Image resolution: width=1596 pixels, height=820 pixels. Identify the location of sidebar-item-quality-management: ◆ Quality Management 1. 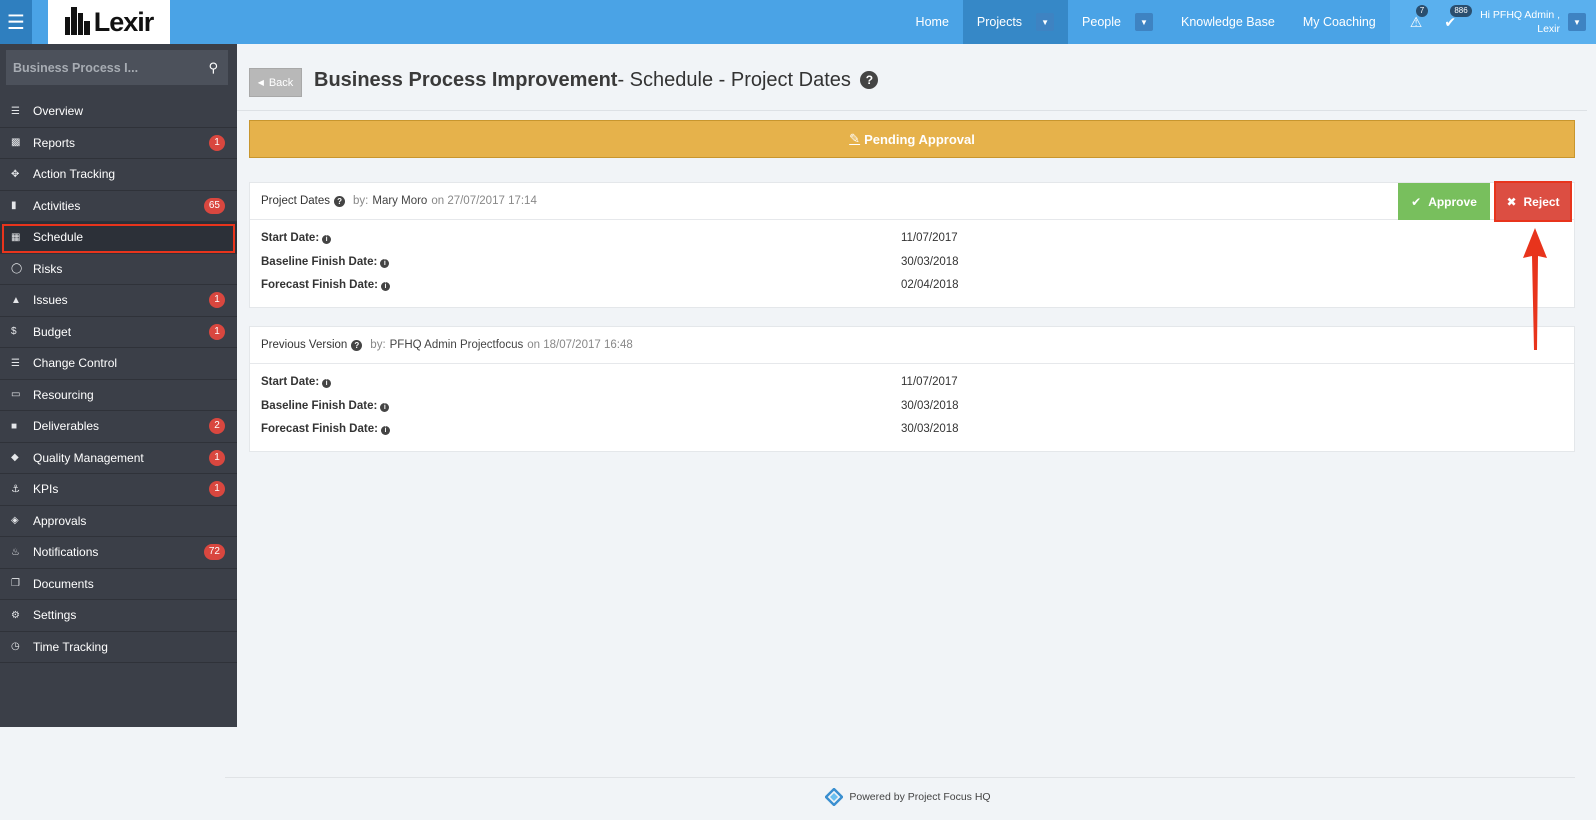
(118, 458).